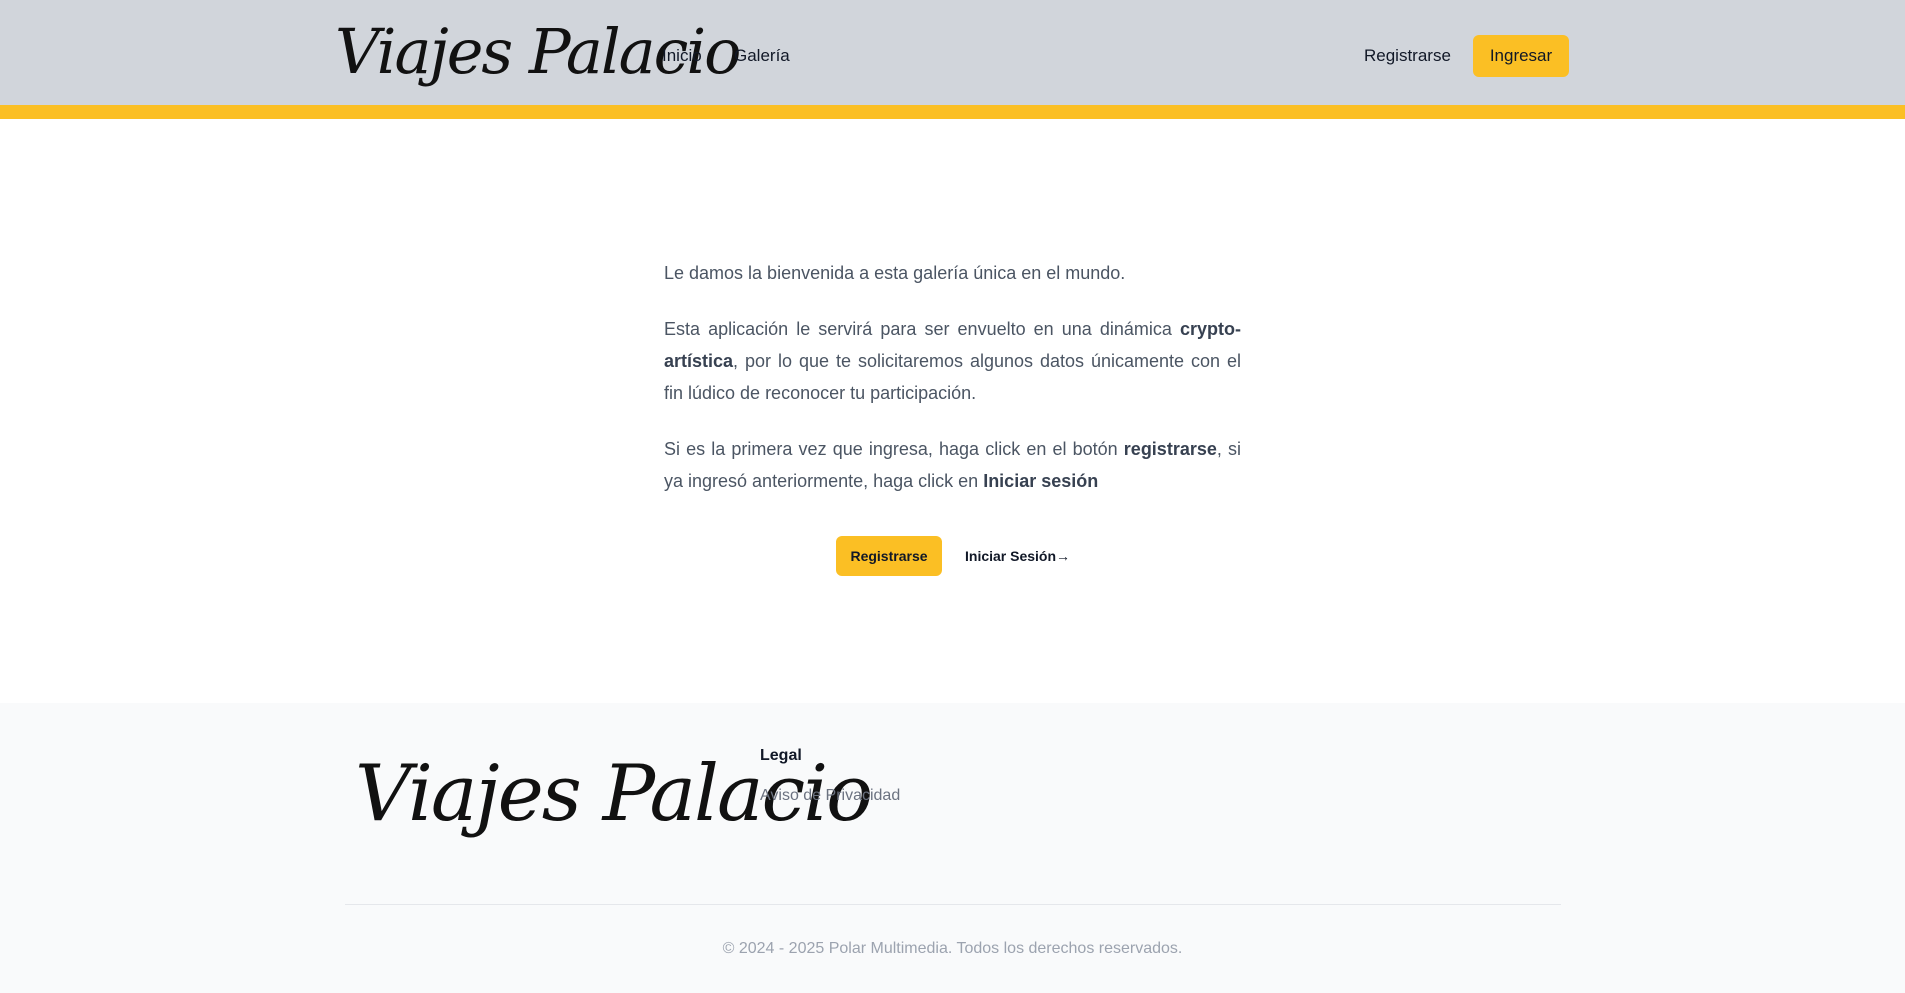  What do you see at coordinates (1063, 556) in the screenshot?
I see `arrow-right-icon: →` at bounding box center [1063, 556].